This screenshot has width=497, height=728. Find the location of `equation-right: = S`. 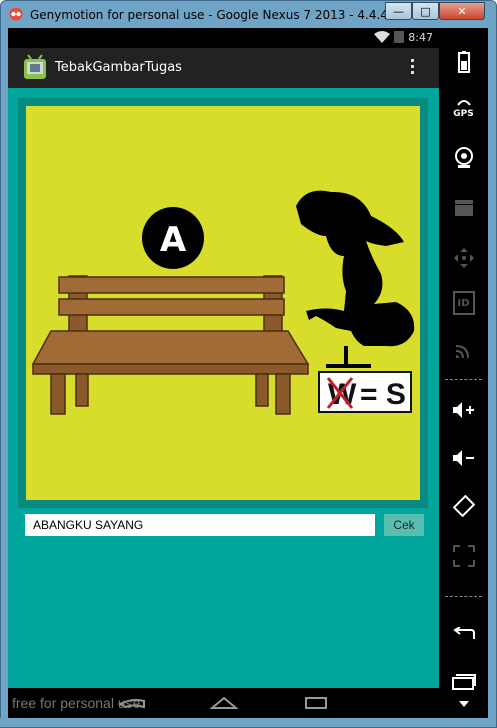

equation-right: = S is located at coordinates (383, 394).